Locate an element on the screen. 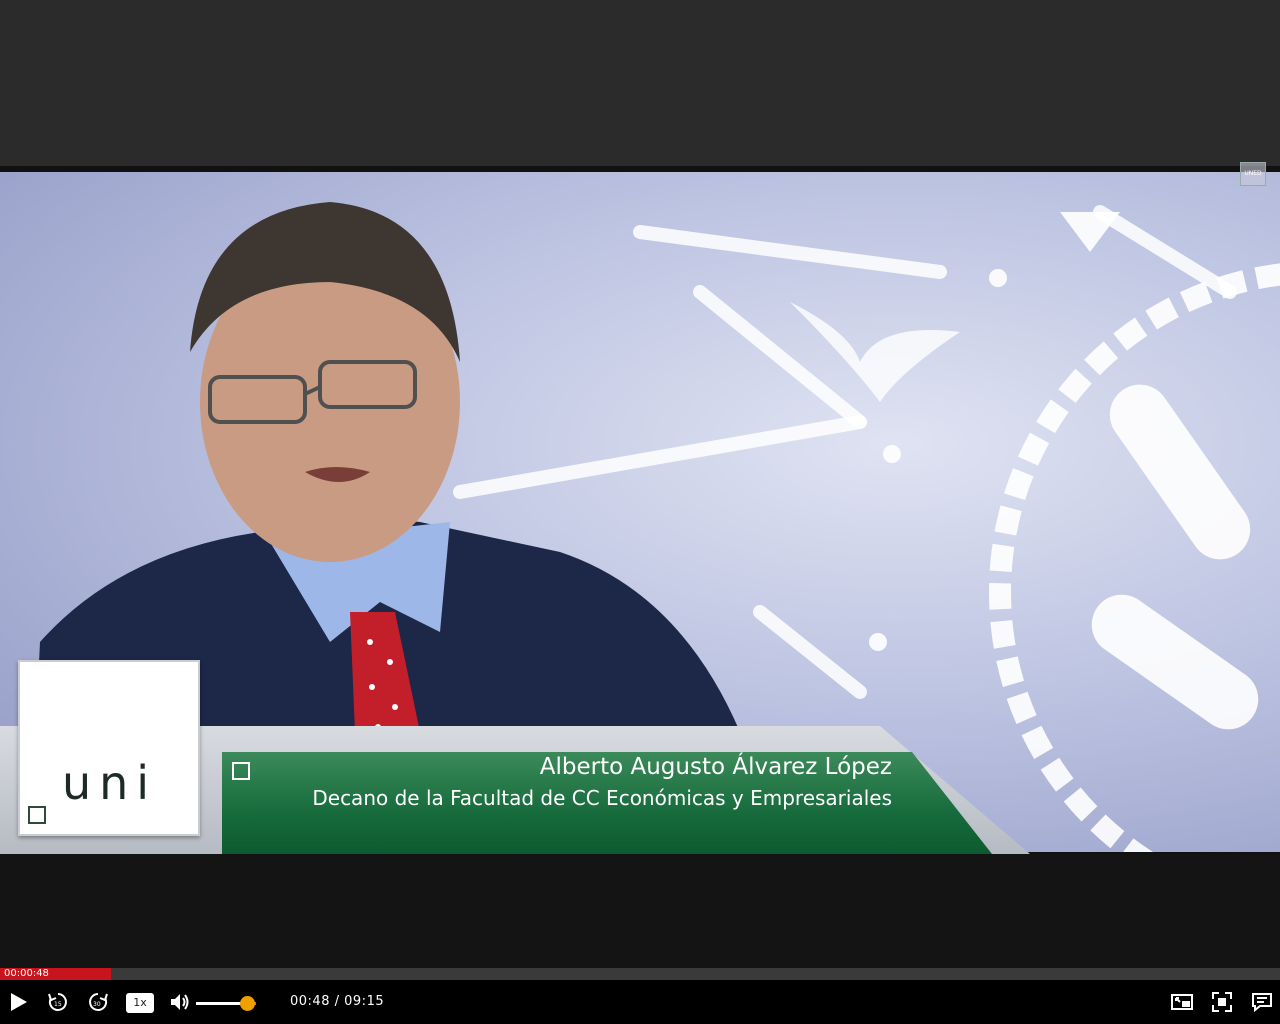 The image size is (1280, 1024). play-button is located at coordinates (19, 1002).